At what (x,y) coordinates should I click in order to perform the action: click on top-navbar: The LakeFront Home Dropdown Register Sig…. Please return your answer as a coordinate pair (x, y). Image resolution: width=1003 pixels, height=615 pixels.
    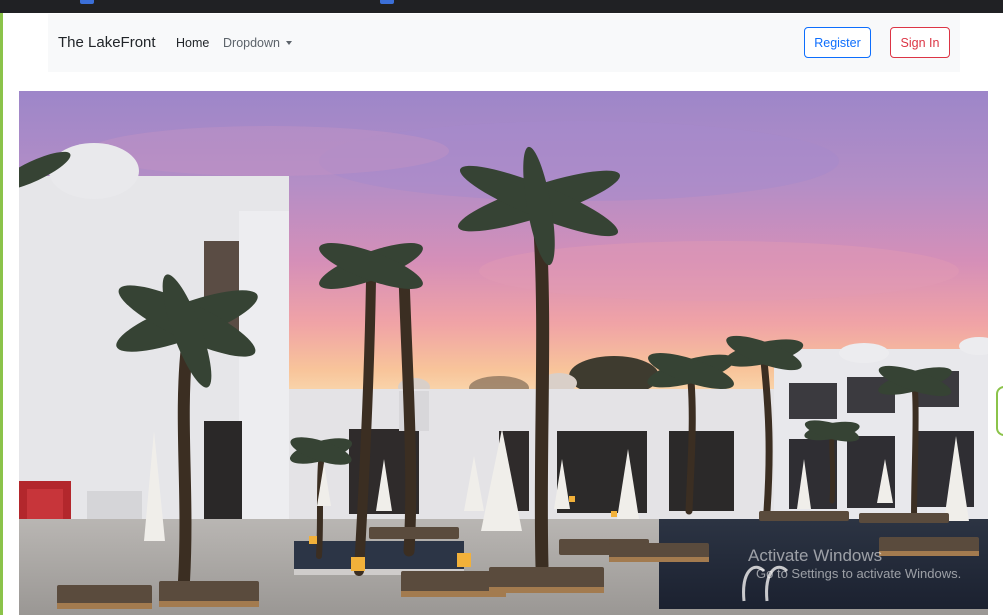
    Looking at the image, I should click on (504, 43).